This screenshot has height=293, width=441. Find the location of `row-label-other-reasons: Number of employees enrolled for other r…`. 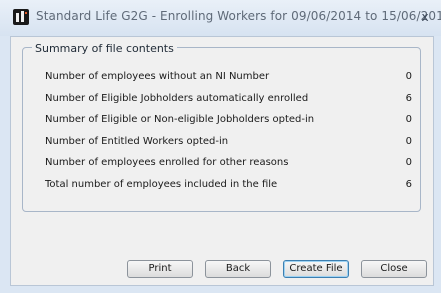

row-label-other-reasons: Number of employees enrolled for other r… is located at coordinates (167, 162).